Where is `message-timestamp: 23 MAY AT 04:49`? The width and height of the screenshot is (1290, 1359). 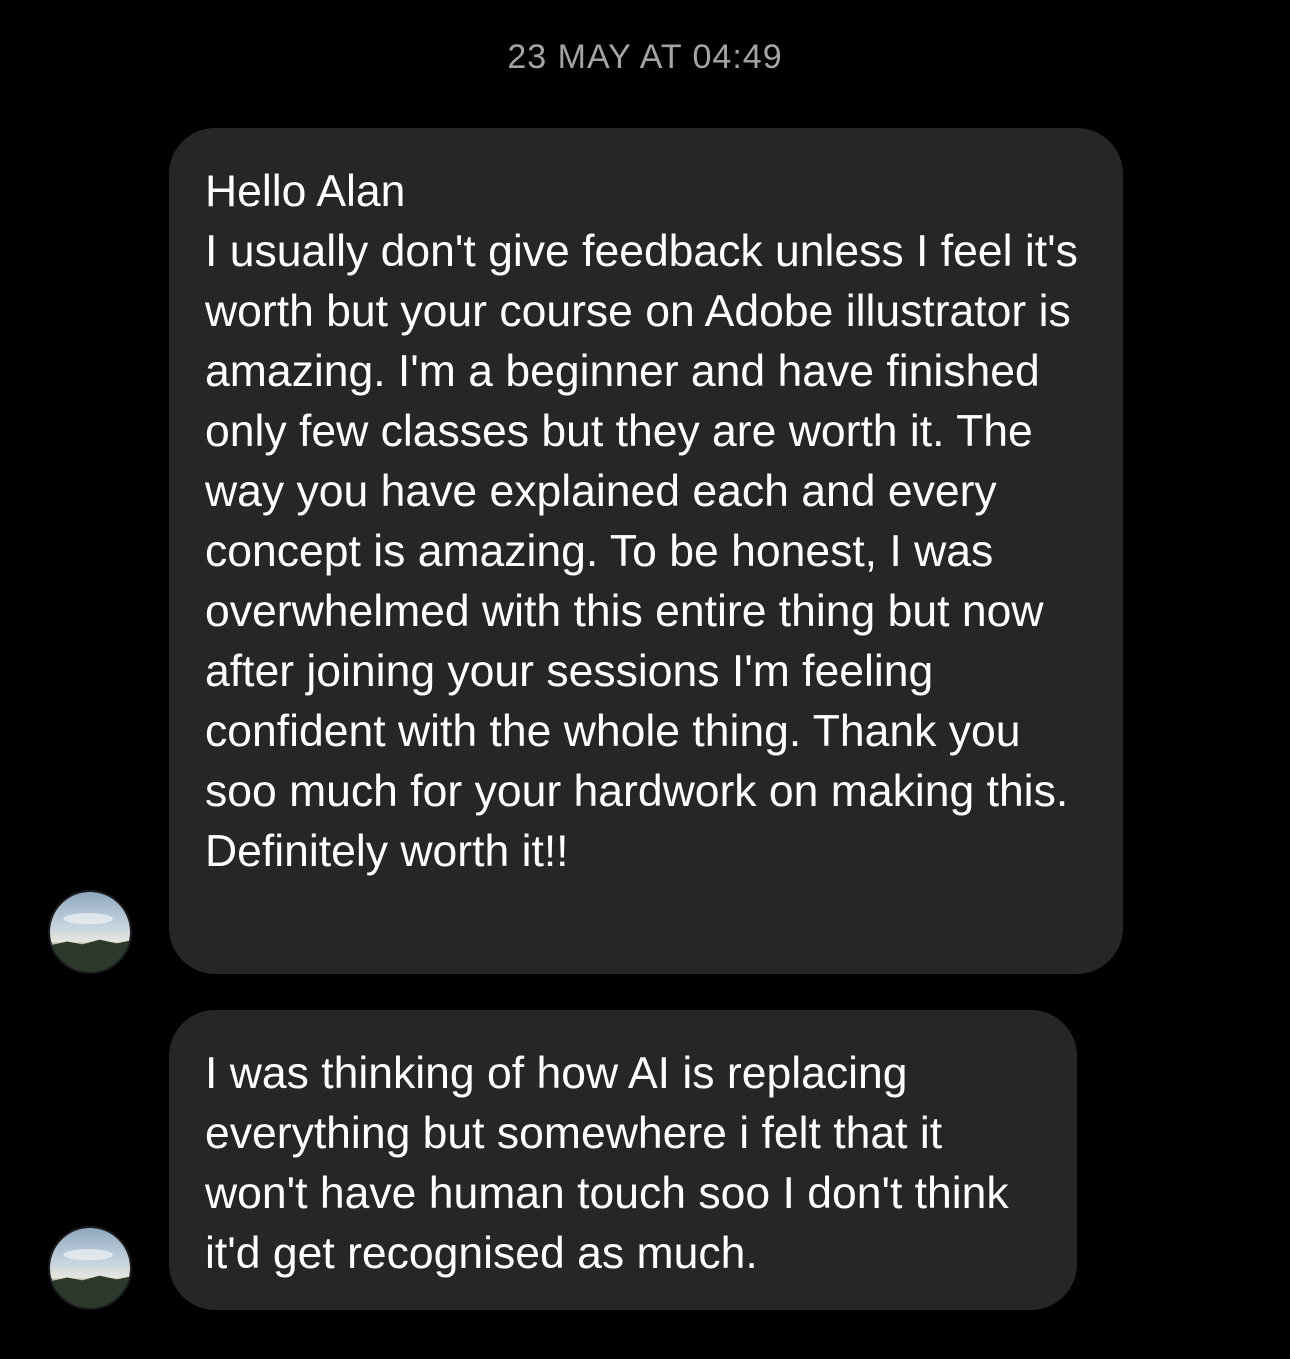 message-timestamp: 23 MAY AT 04:49 is located at coordinates (645, 57).